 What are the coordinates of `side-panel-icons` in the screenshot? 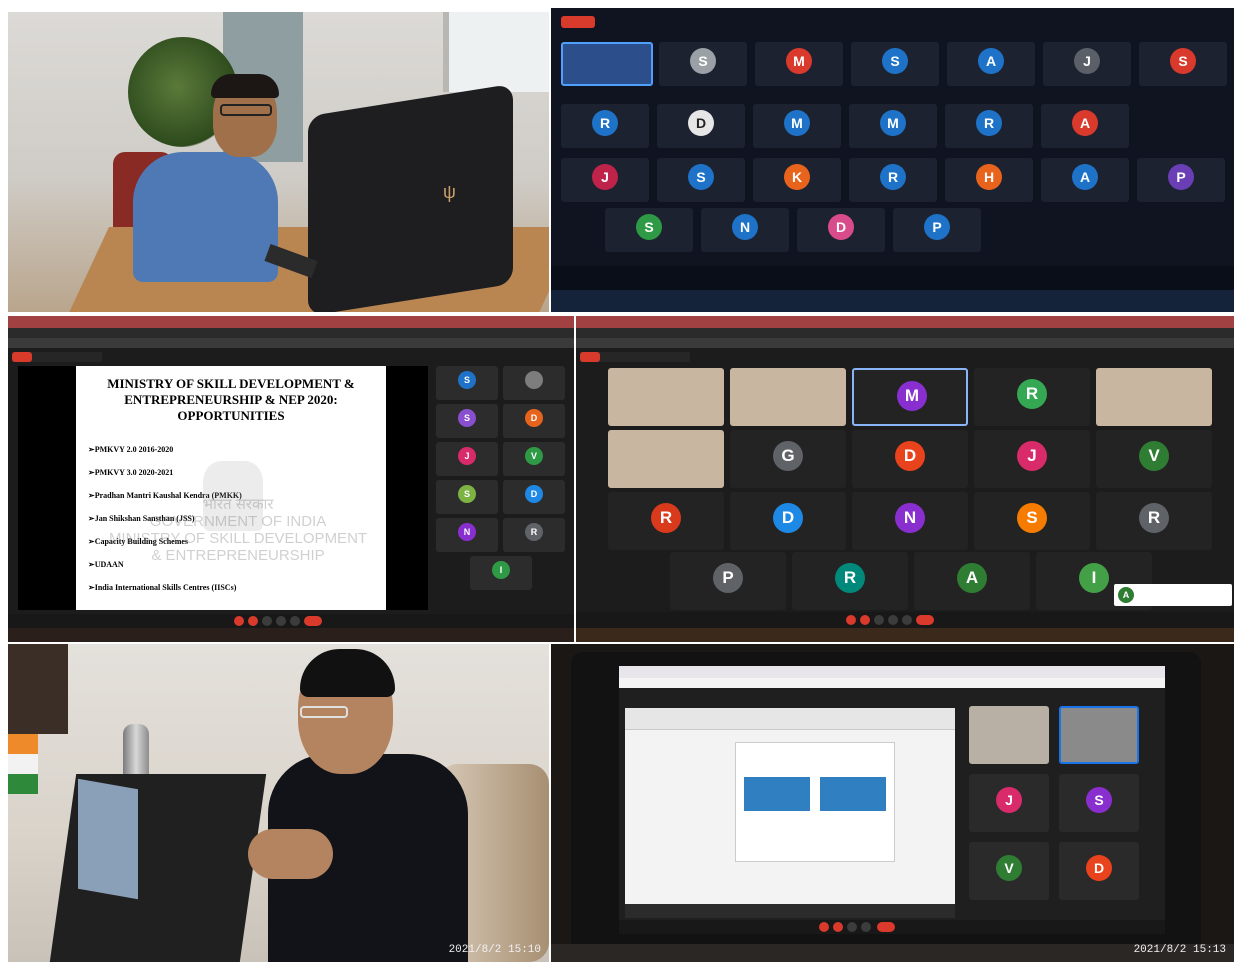 It's located at (1227, 526).